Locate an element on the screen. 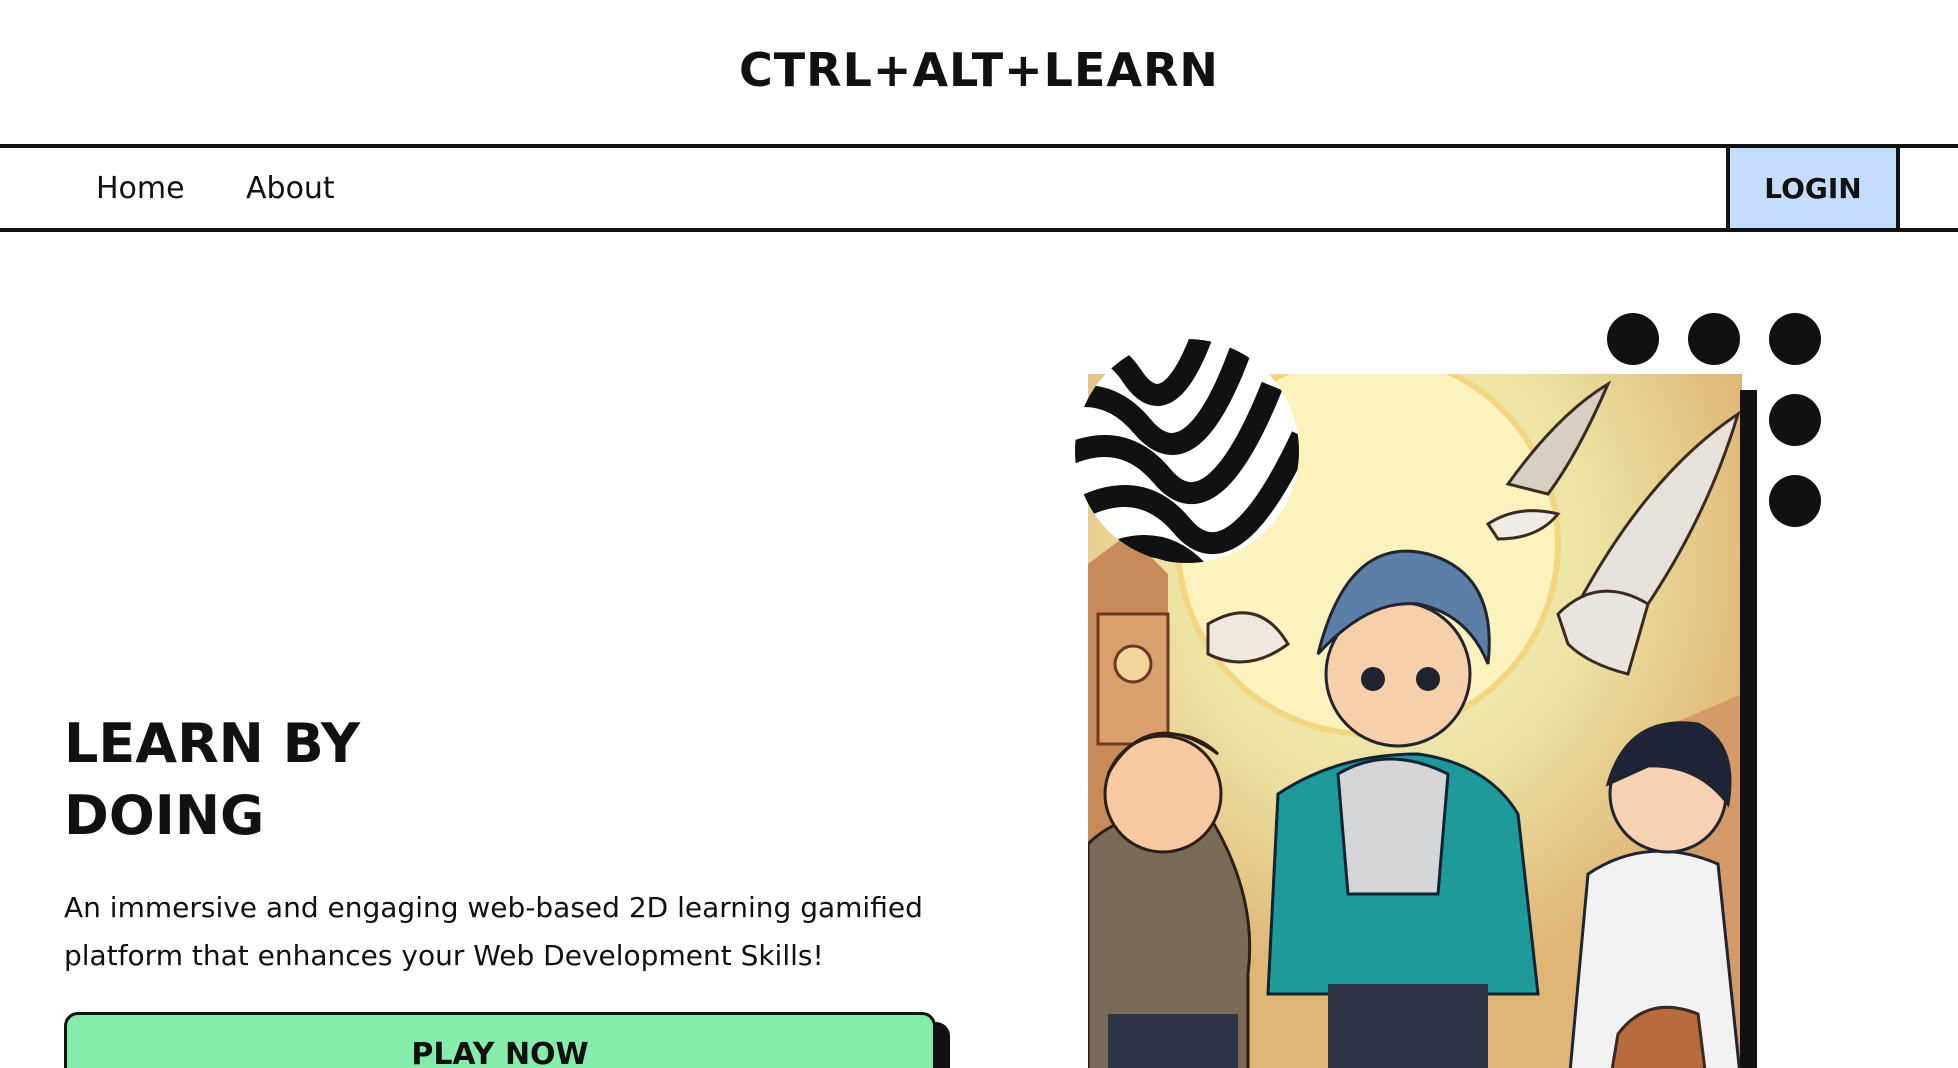 The height and width of the screenshot is (1068, 1958). play-now-button: PLAY NOW is located at coordinates (500, 1040).